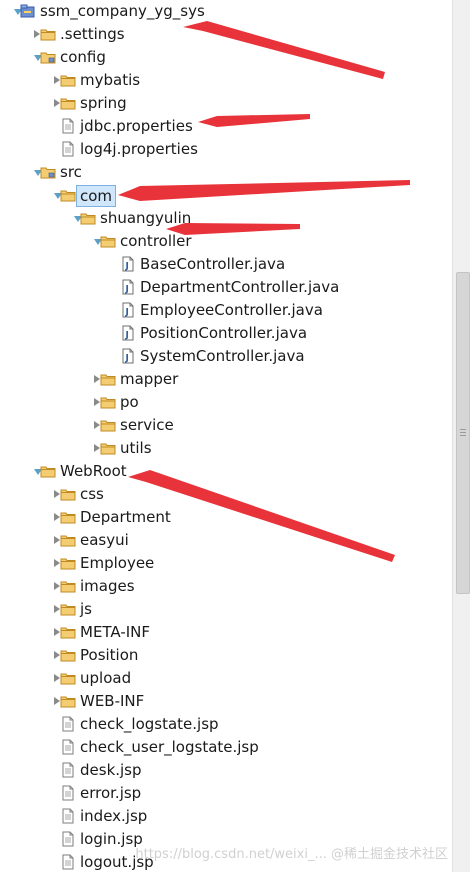 Image resolution: width=470 pixels, height=877 pixels. I want to click on tree-item: spring, so click(226, 103).